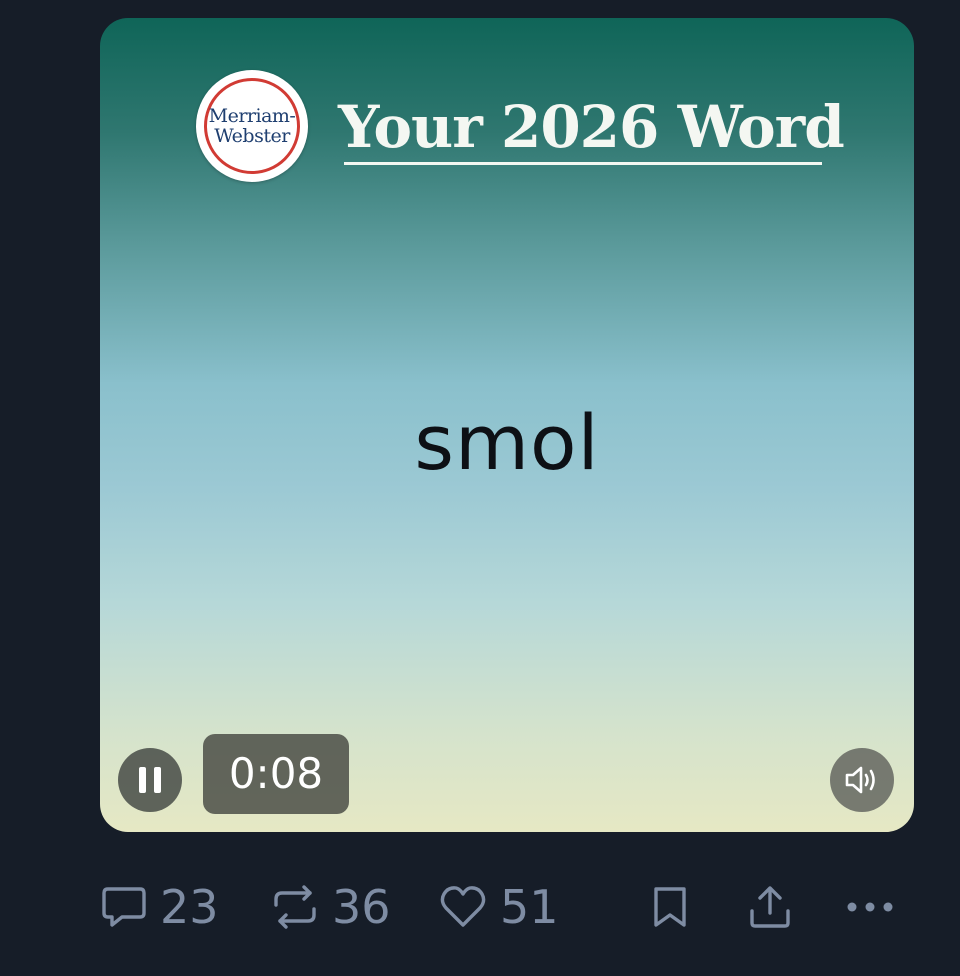 The image size is (960, 976). I want to click on elapsed-time: 0:08, so click(276, 774).